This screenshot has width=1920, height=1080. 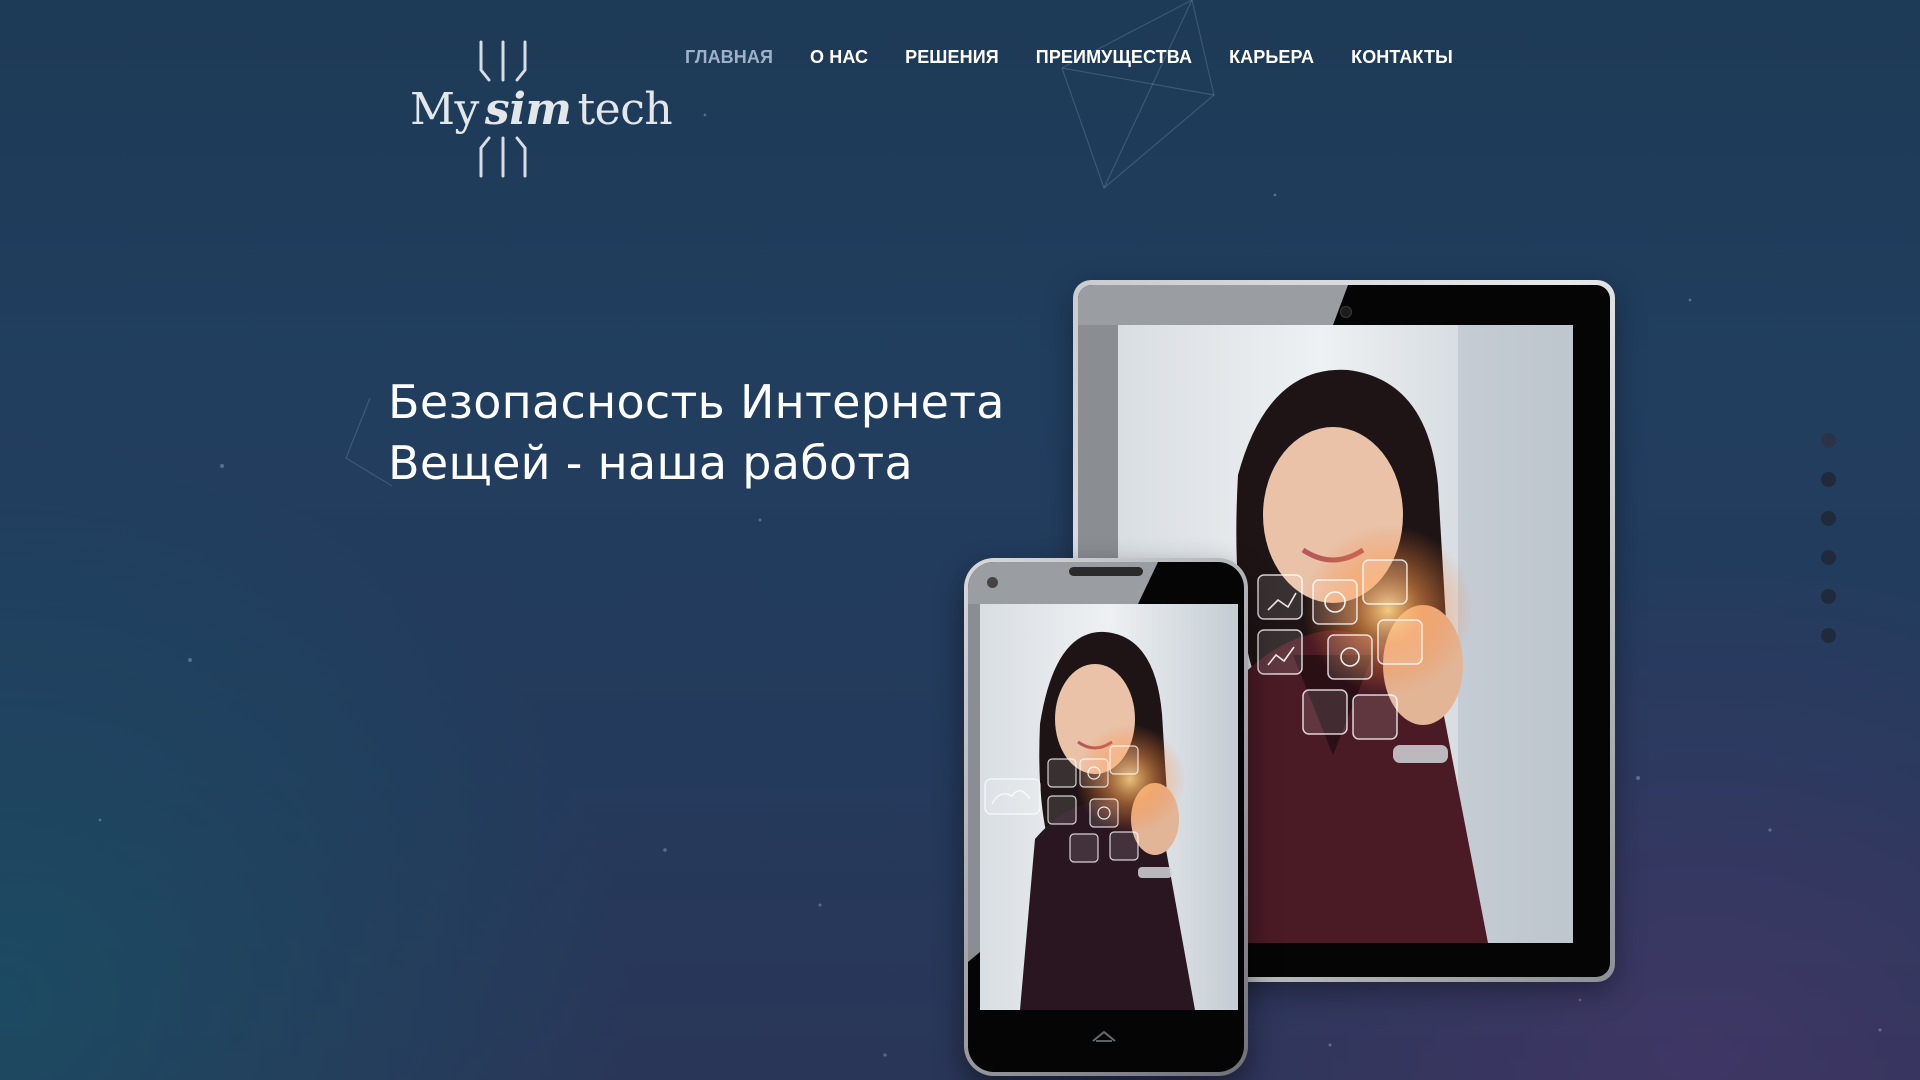 I want to click on phone-speaker, so click(x=1106, y=571).